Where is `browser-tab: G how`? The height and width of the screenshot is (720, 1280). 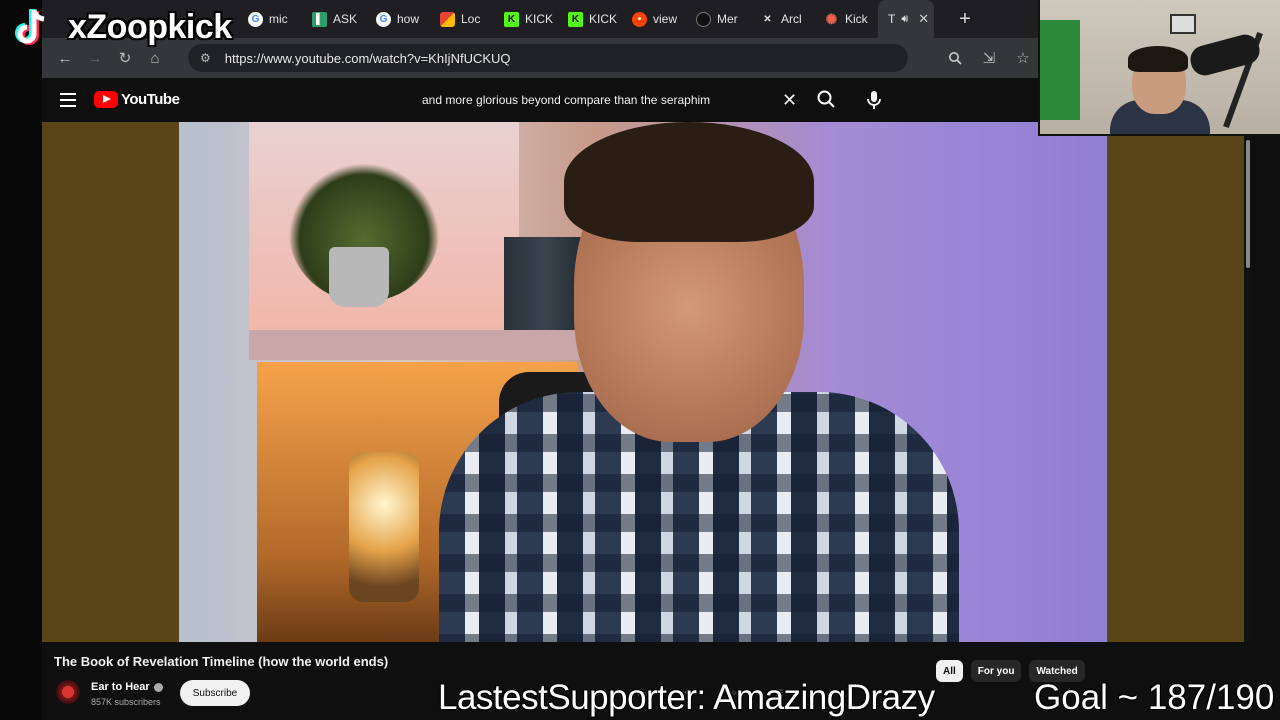 browser-tab: G how is located at coordinates (398, 19).